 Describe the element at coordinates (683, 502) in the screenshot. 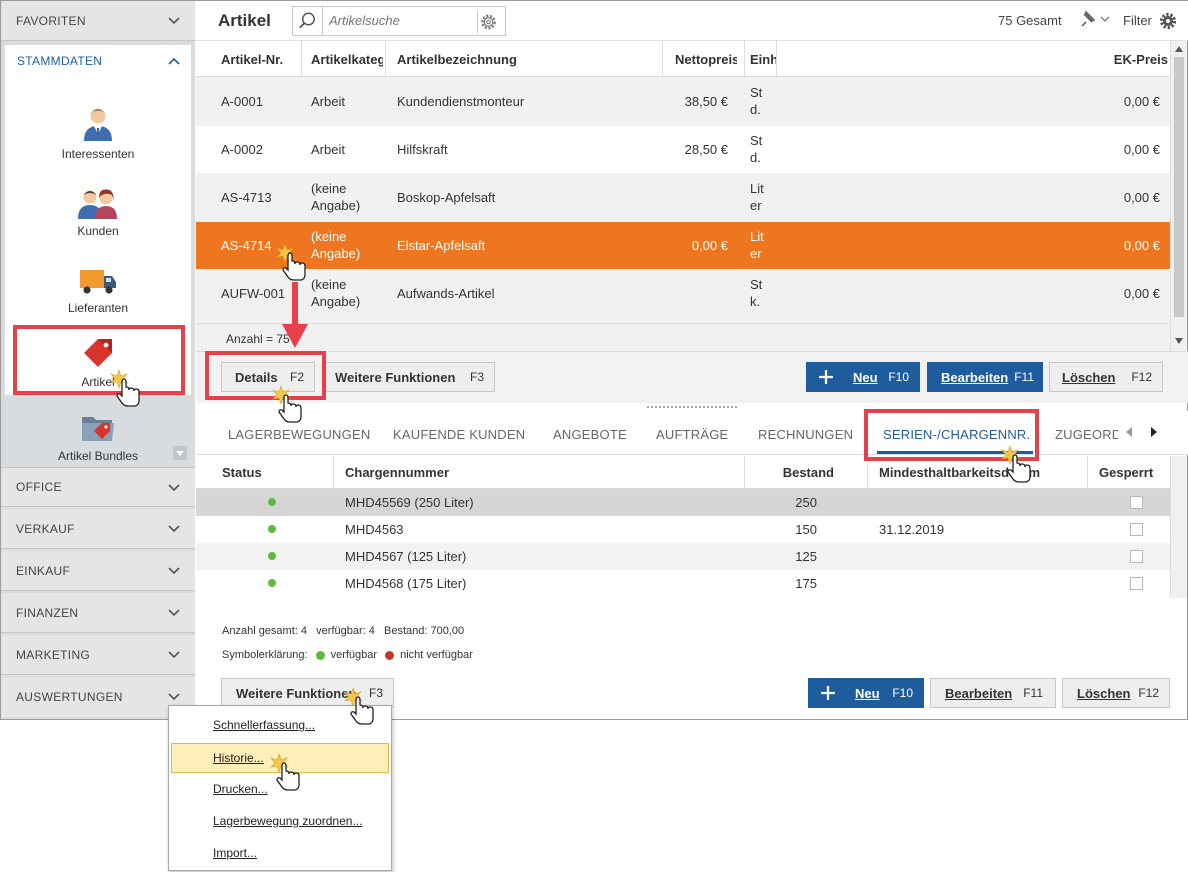

I see `table-row: MHD45569 (250 Liter) 250` at that location.